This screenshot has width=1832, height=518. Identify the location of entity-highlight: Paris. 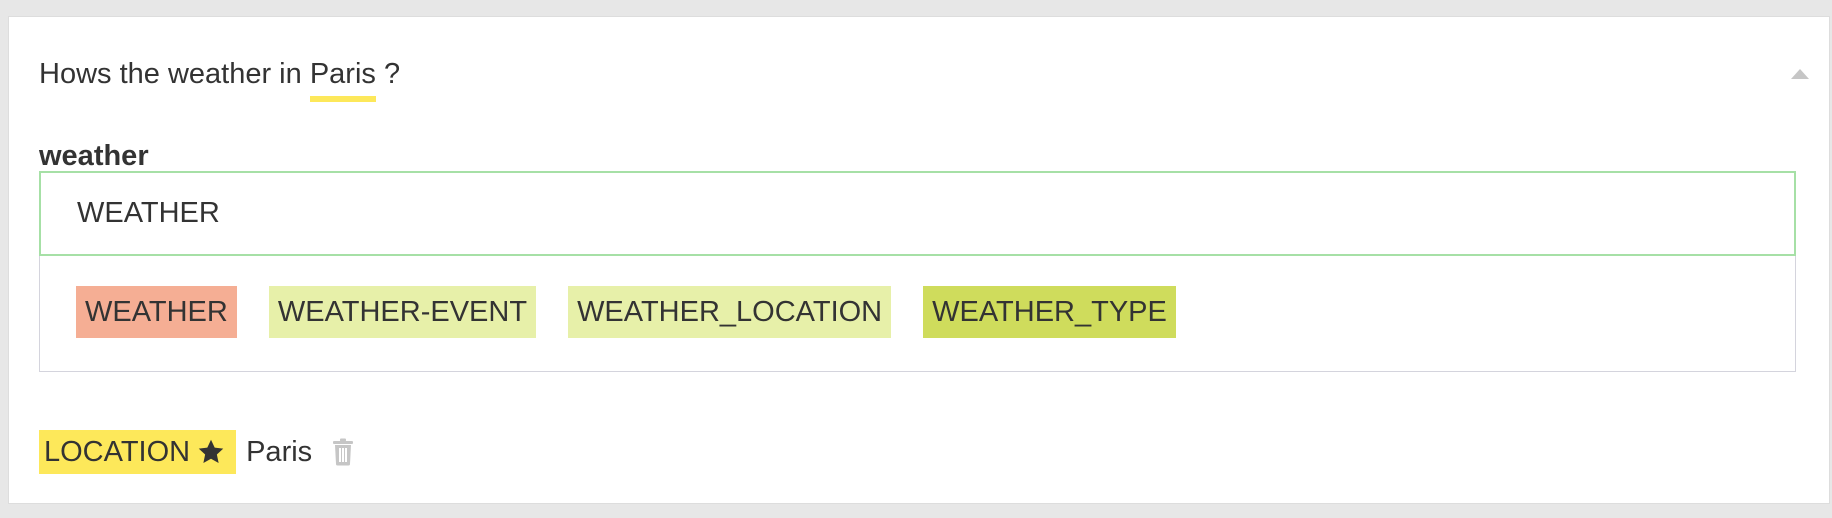
(342, 78).